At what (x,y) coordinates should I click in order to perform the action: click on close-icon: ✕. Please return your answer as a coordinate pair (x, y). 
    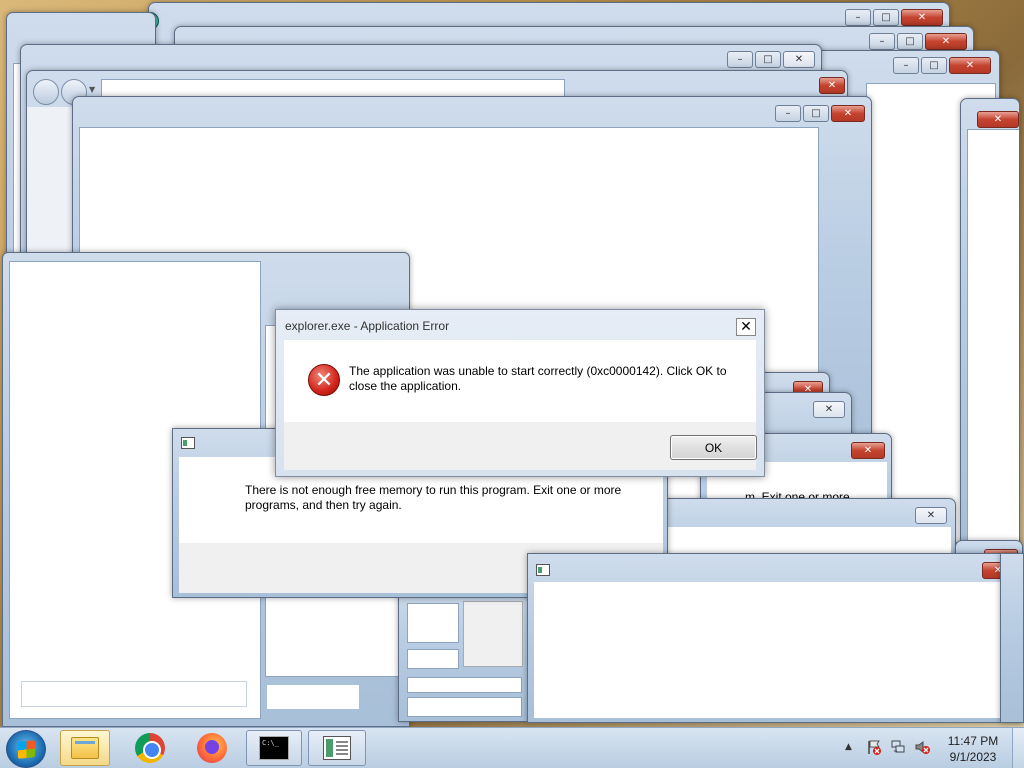
    Looking at the image, I should click on (746, 327).